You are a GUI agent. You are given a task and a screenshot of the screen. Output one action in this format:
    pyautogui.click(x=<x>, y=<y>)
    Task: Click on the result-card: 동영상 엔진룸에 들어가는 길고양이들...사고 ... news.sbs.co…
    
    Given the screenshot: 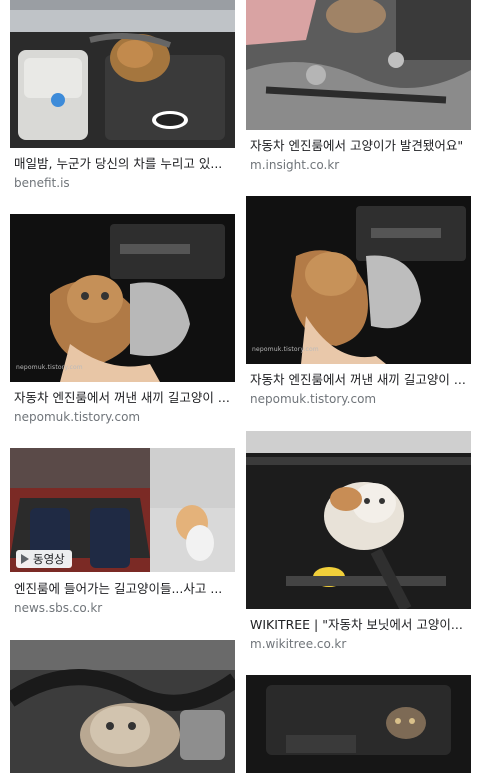 What is the action you would take?
    pyautogui.click(x=122, y=536)
    